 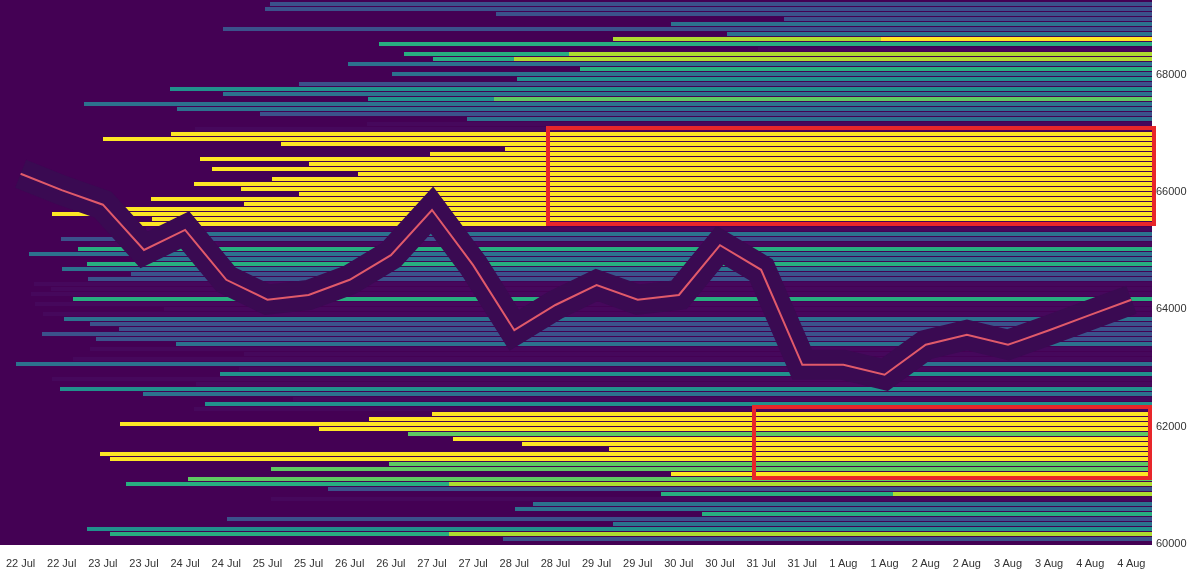 I want to click on axis-label: 64000, so click(x=1171, y=308).